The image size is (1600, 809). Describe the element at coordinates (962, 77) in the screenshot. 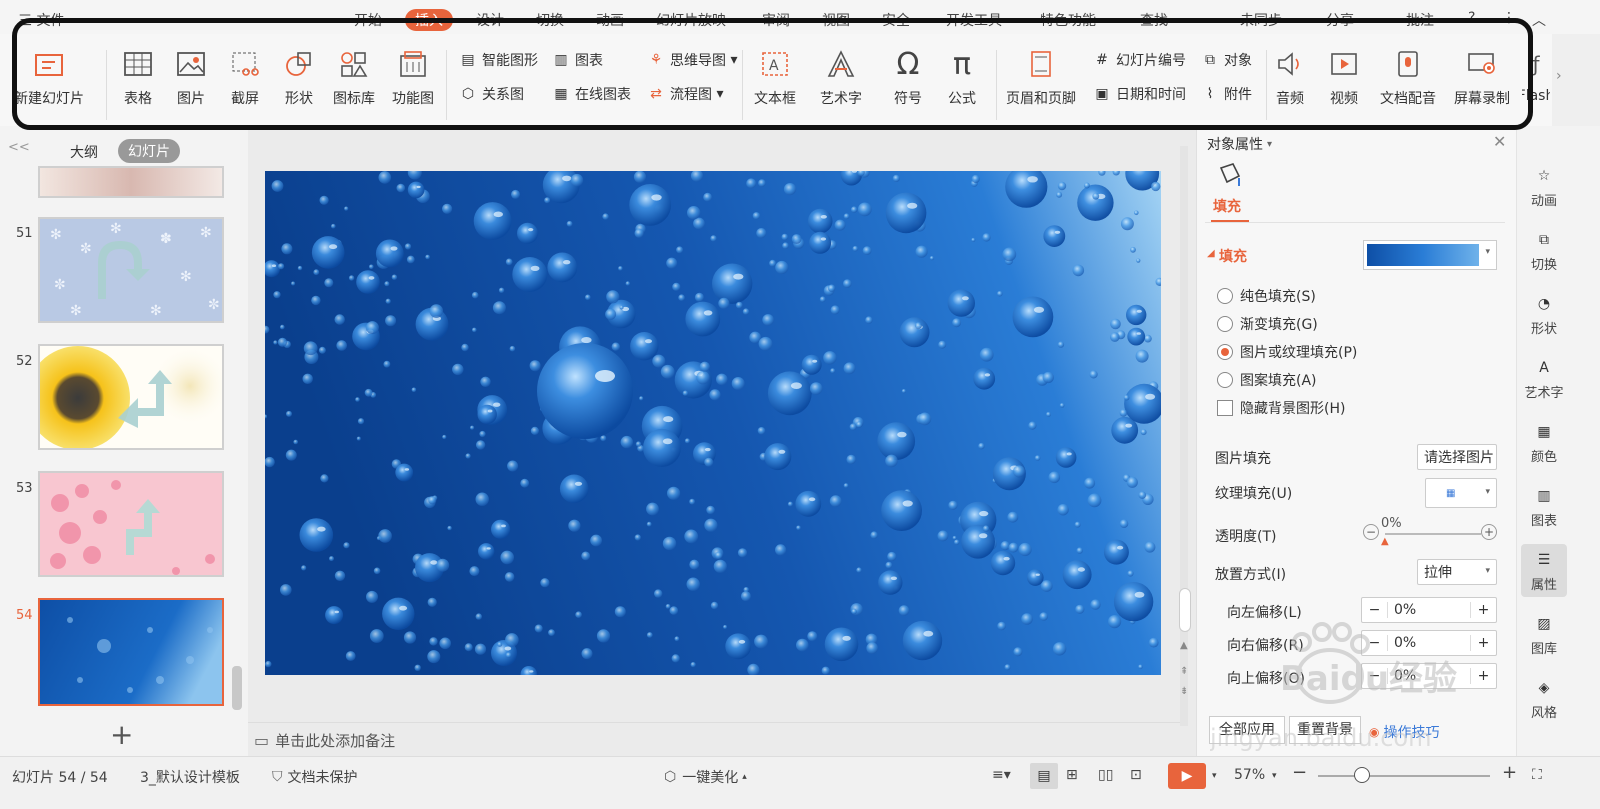

I see `formula-button: π 公式` at that location.